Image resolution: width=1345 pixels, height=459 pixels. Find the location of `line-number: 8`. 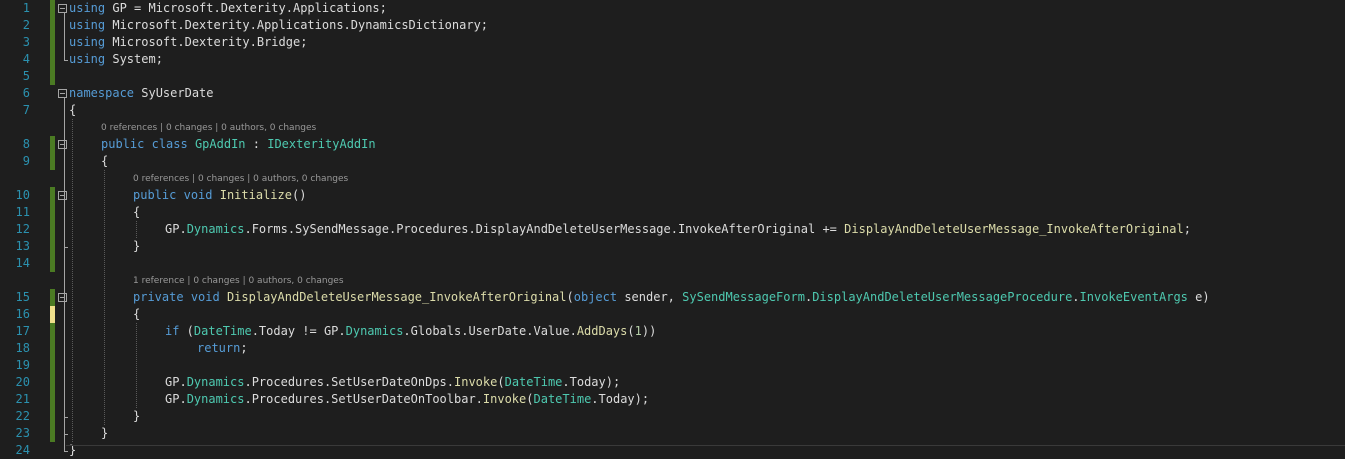

line-number: 8 is located at coordinates (26, 144).